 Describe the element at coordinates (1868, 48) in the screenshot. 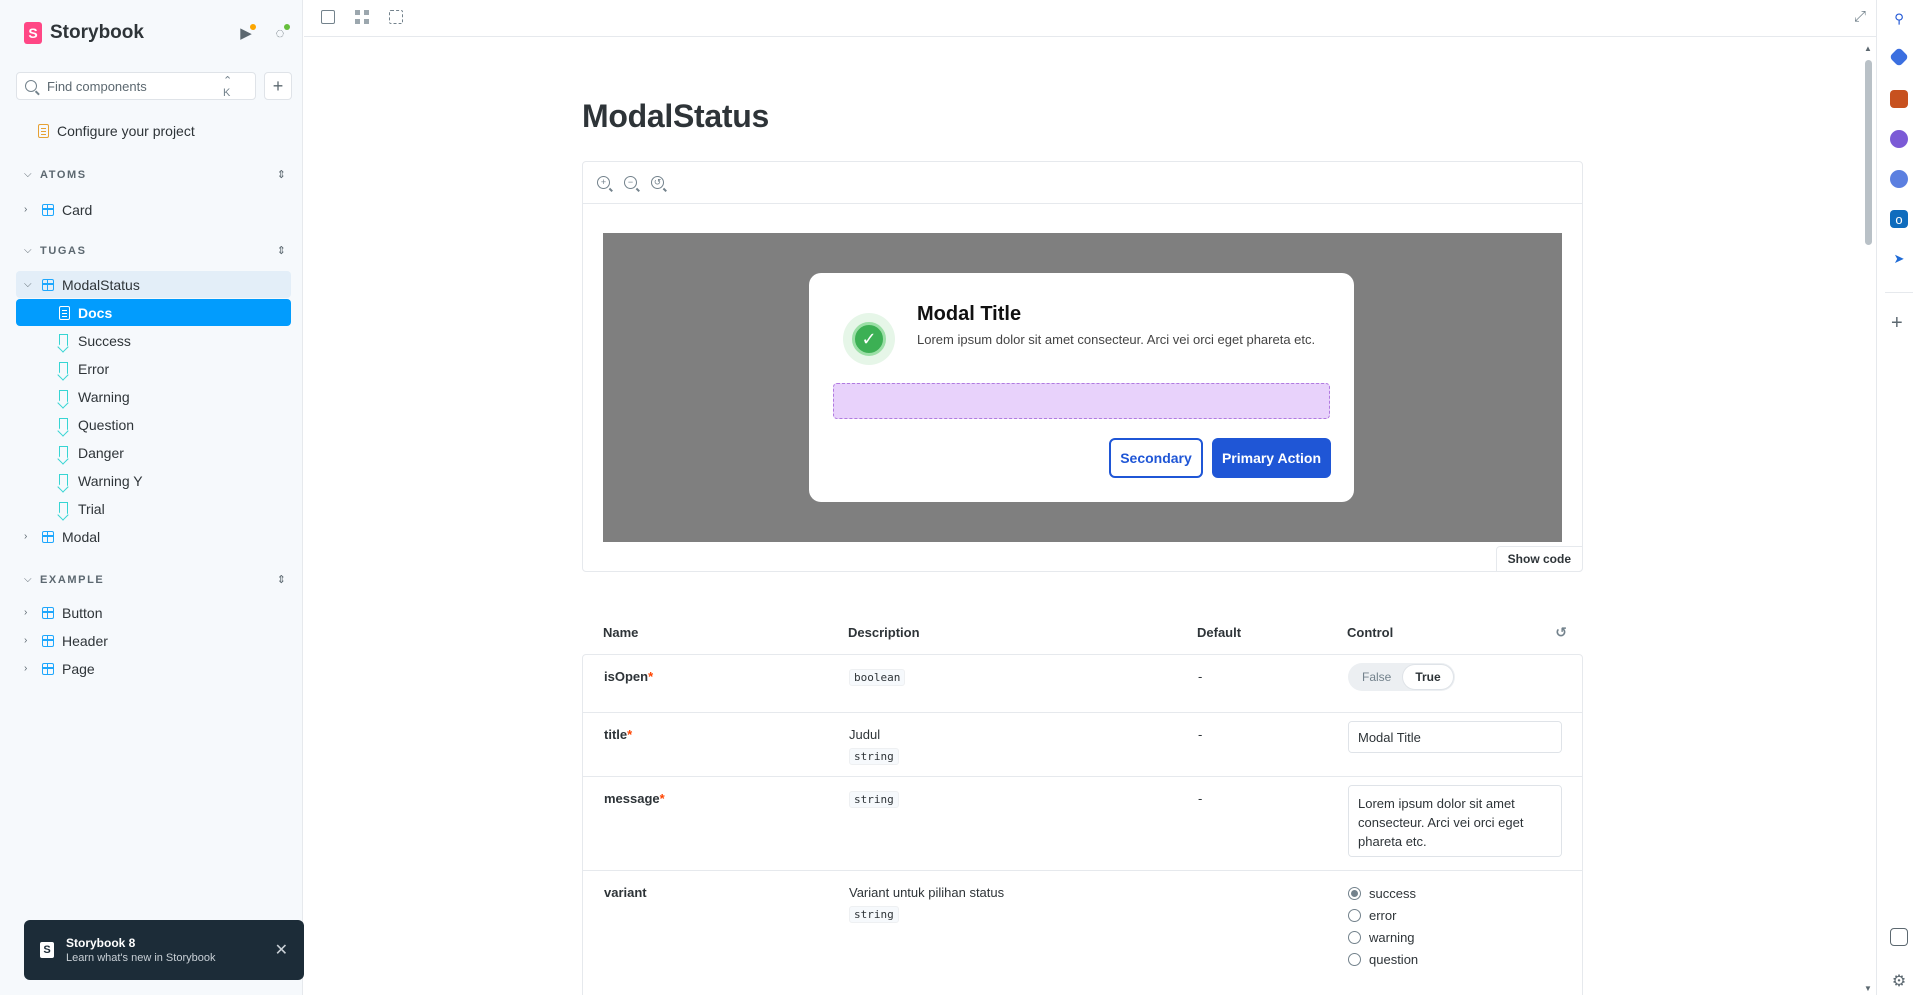

I see `scroll-up-icon: ▲` at that location.